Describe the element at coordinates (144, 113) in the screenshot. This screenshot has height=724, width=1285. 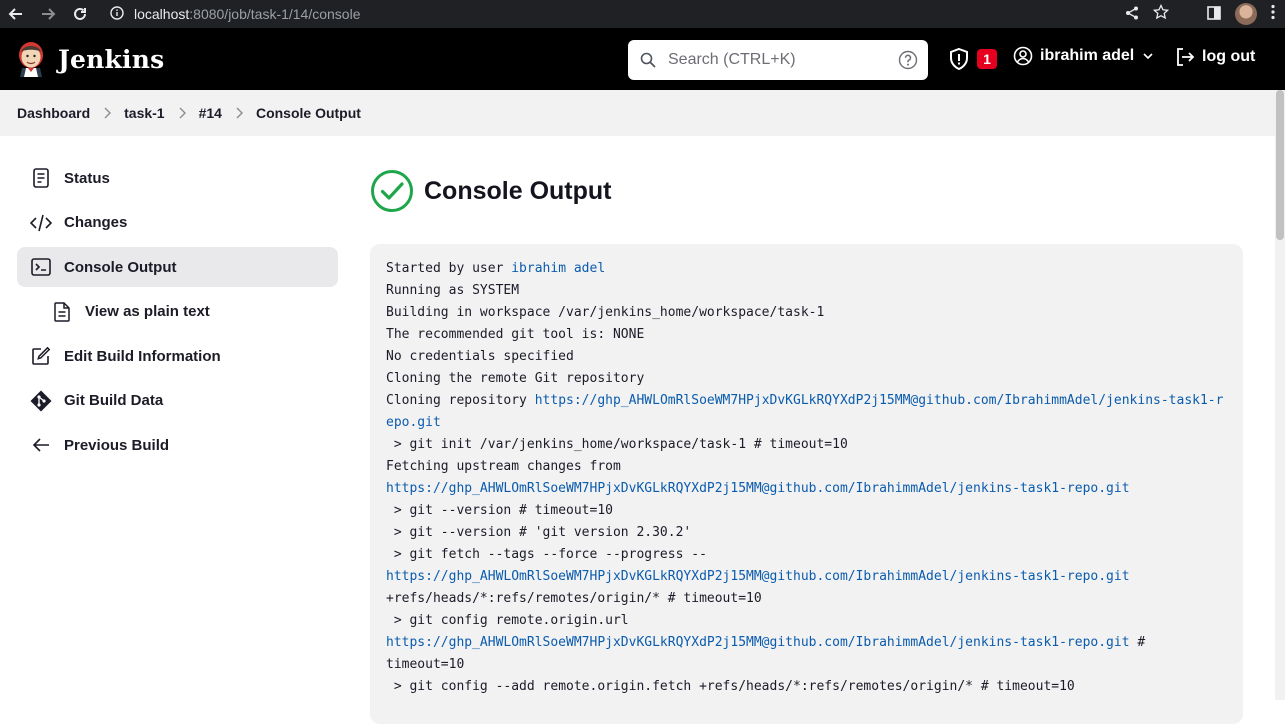
I see `breadcrumb-job: task-1` at that location.